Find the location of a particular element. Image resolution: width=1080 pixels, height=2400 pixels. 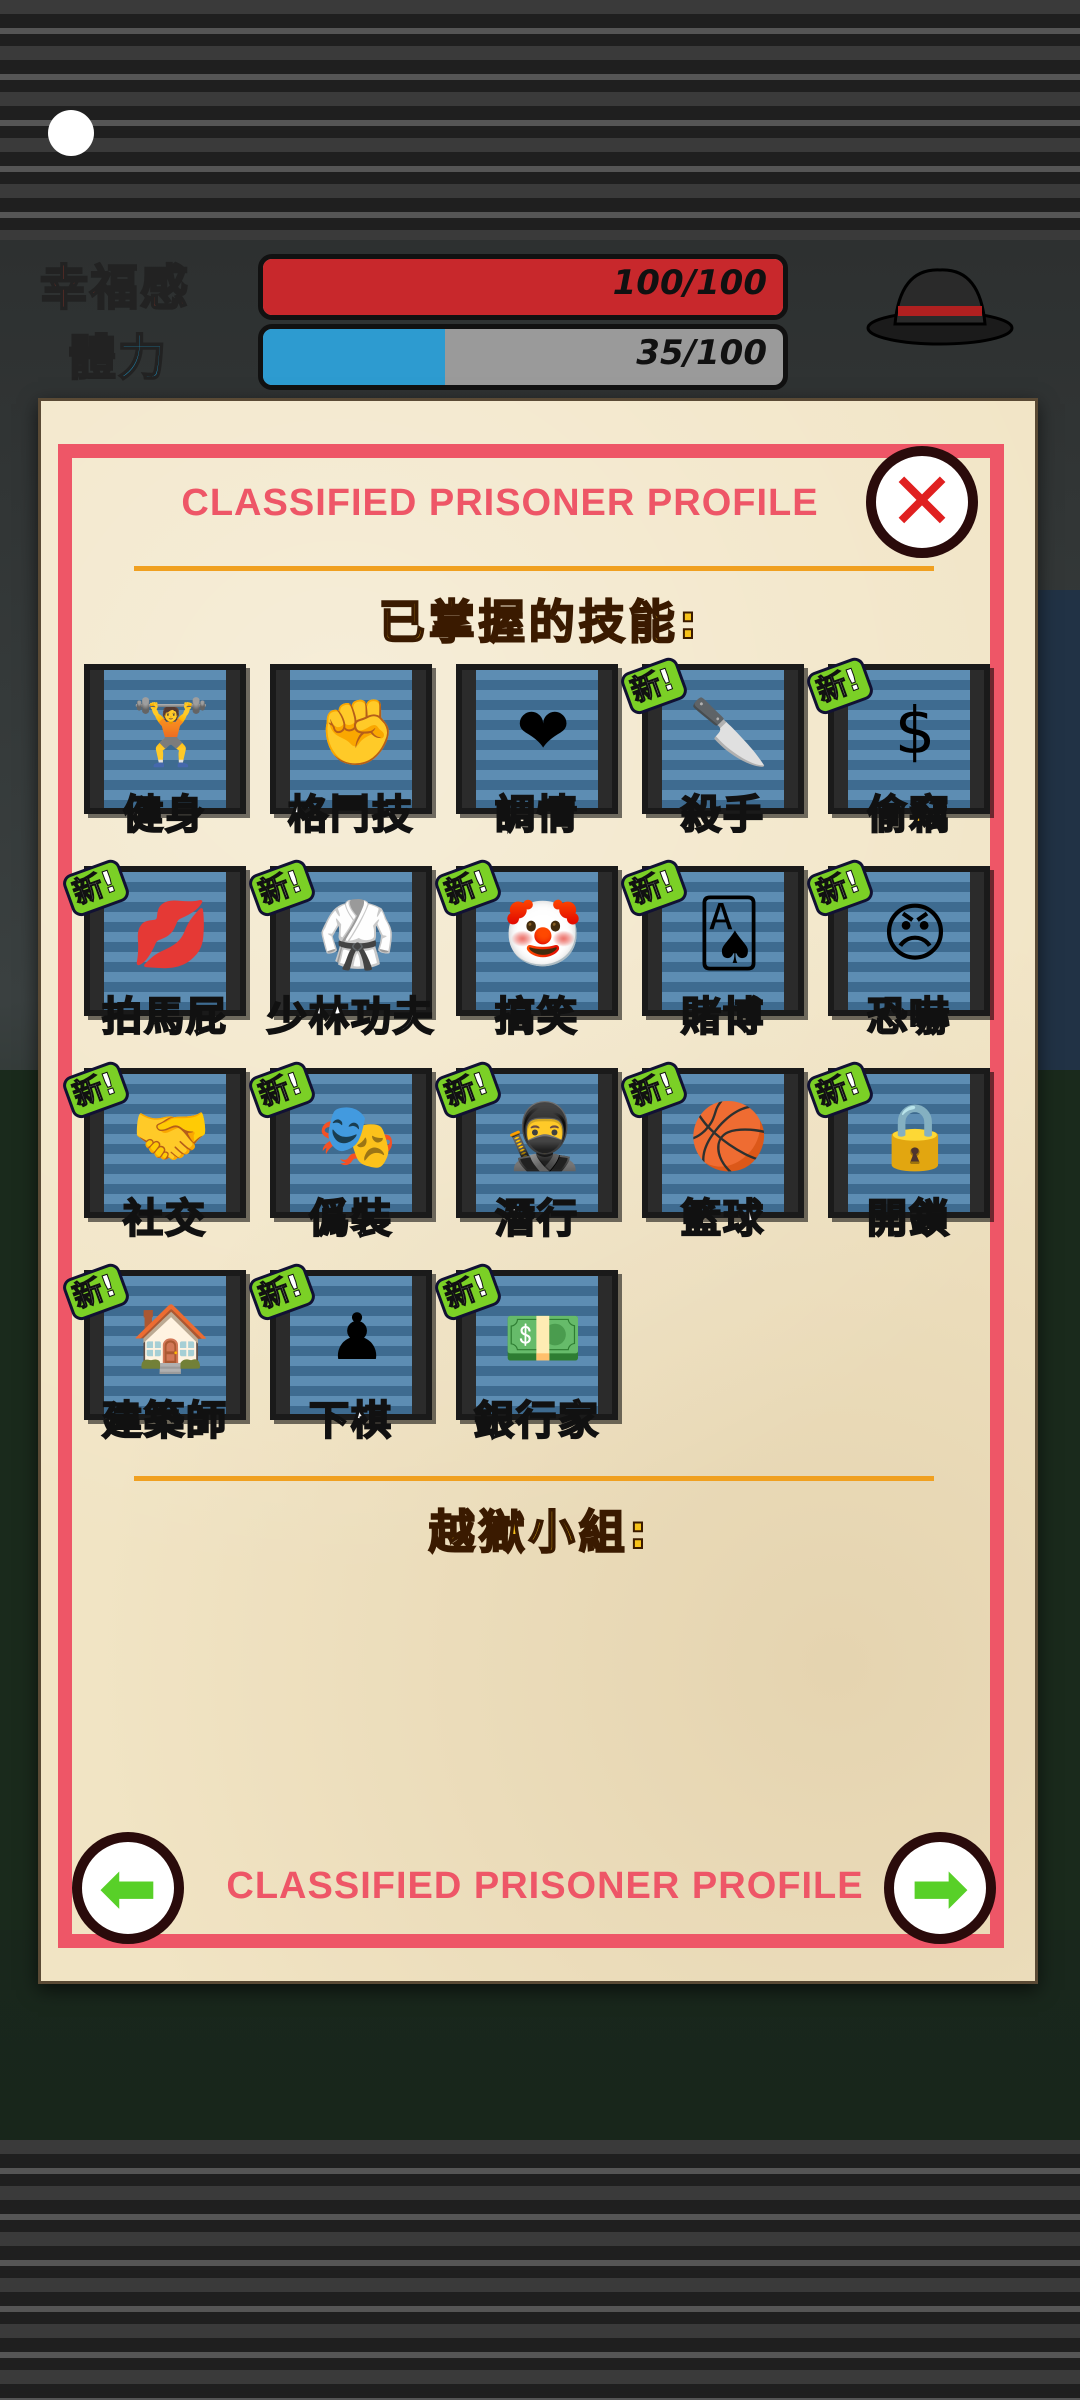

skill-tile-14: 🏀 新! 籃球 is located at coordinates (711, 1151).